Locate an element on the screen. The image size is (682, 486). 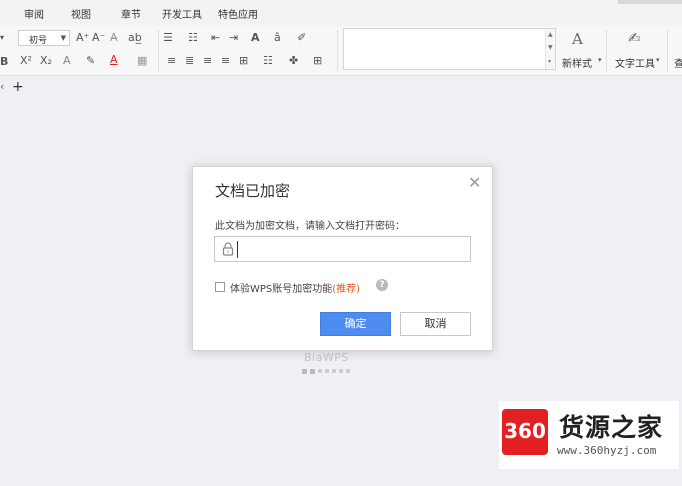
font-size-select: 初号 ▼ is located at coordinates (44, 38).